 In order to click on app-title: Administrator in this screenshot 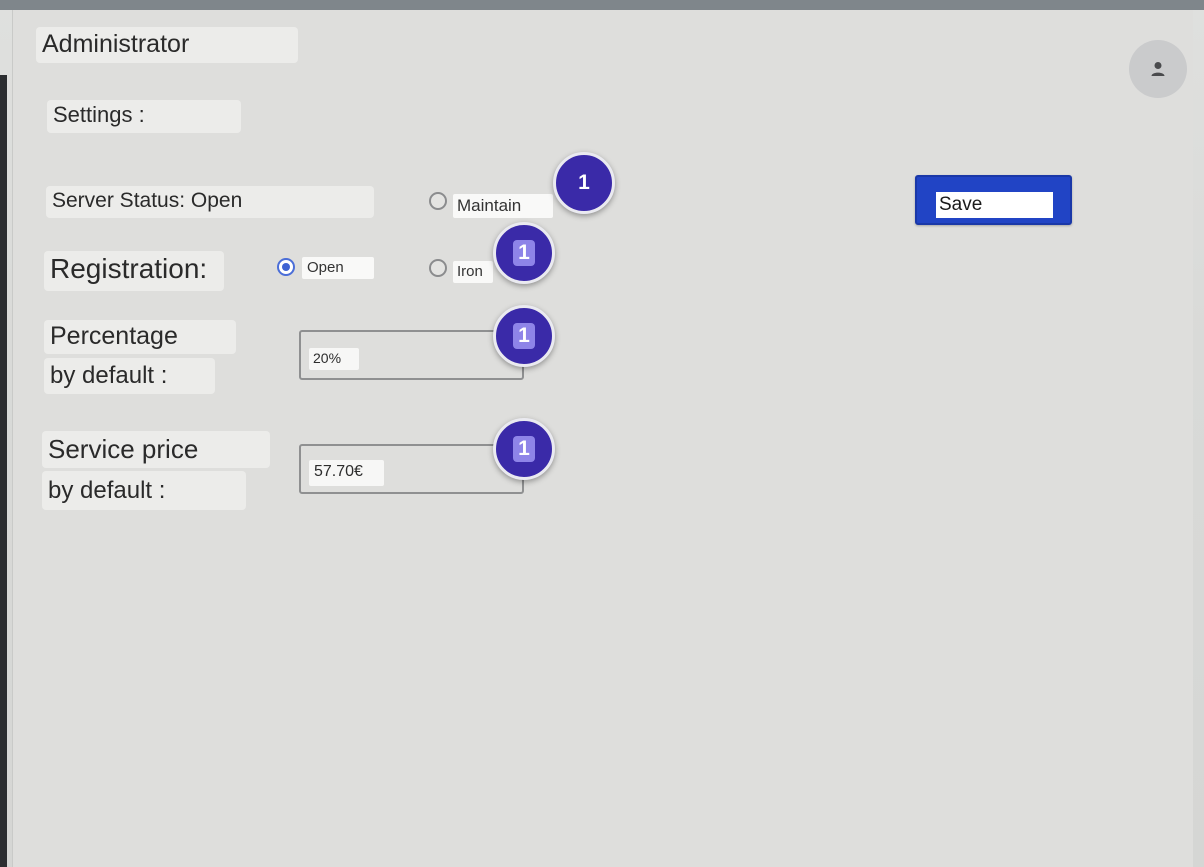, I will do `click(167, 45)`.